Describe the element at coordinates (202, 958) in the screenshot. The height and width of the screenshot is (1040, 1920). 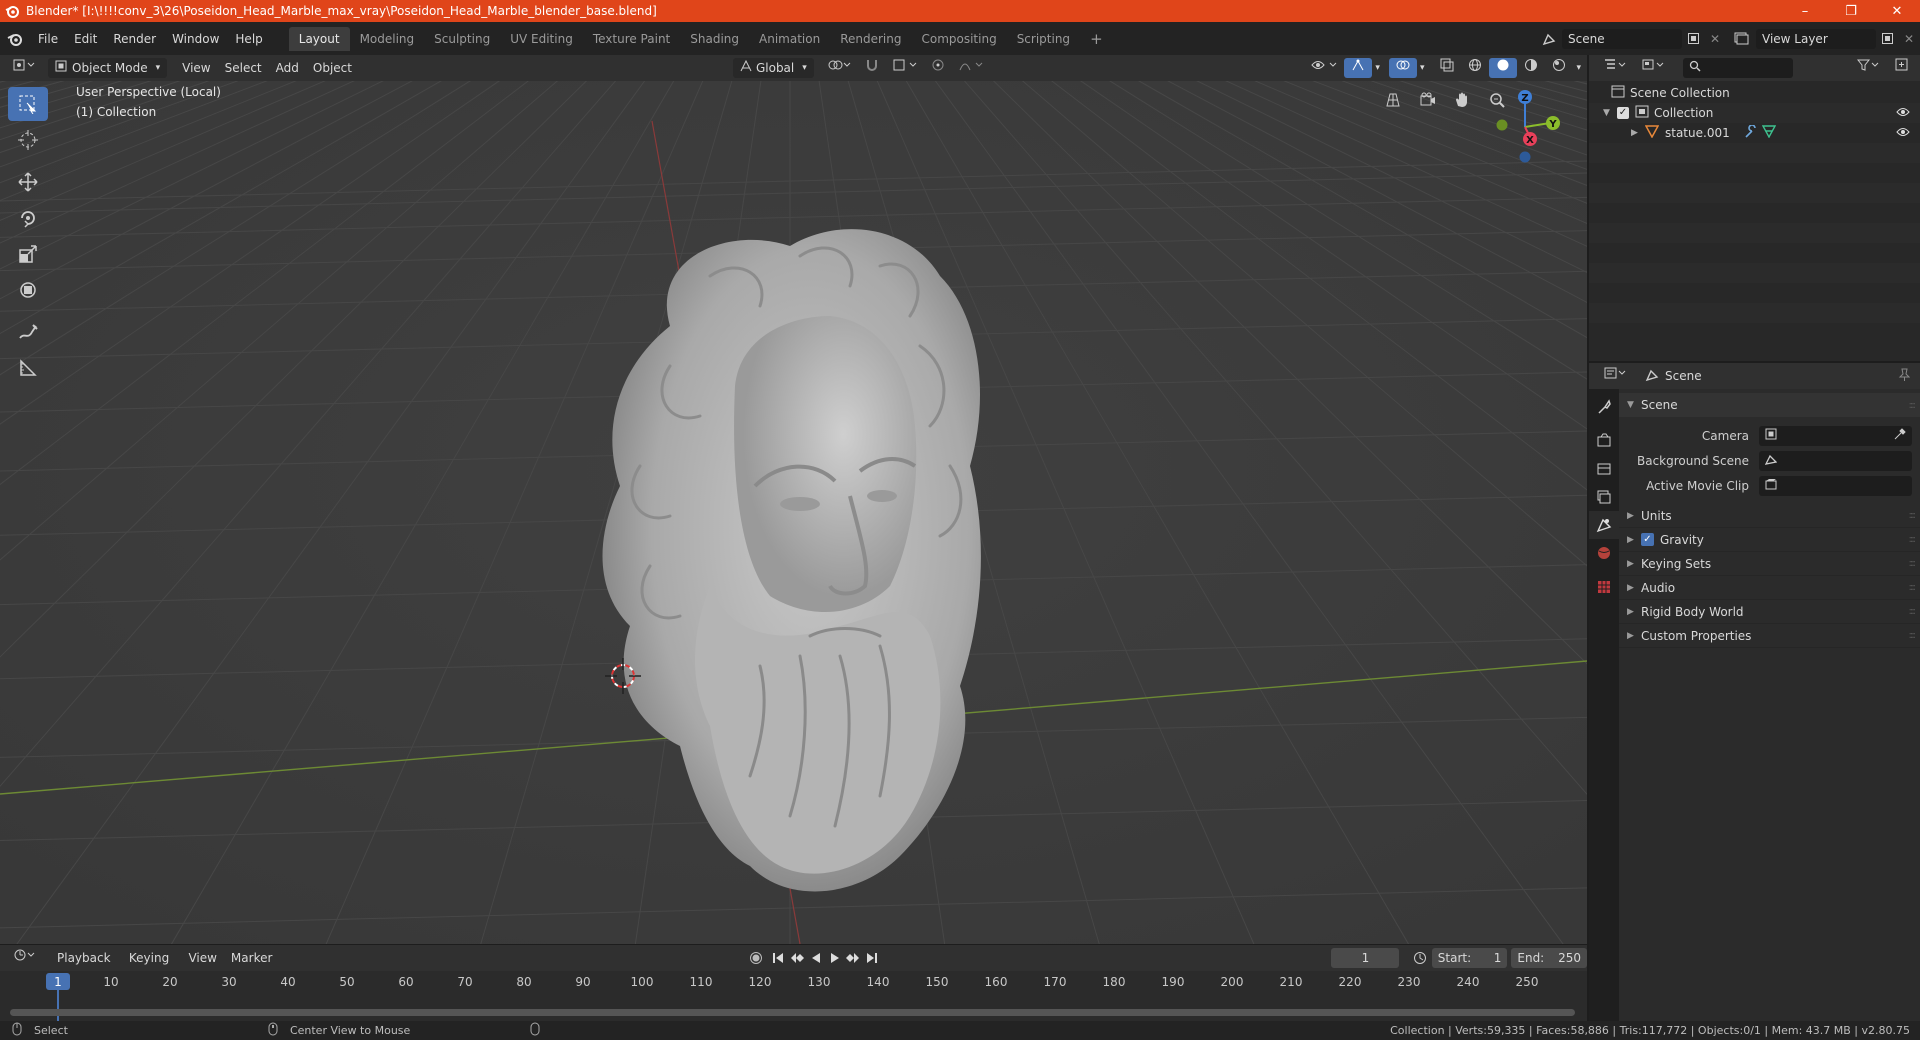
I see `menu-timeline-view: View` at that location.